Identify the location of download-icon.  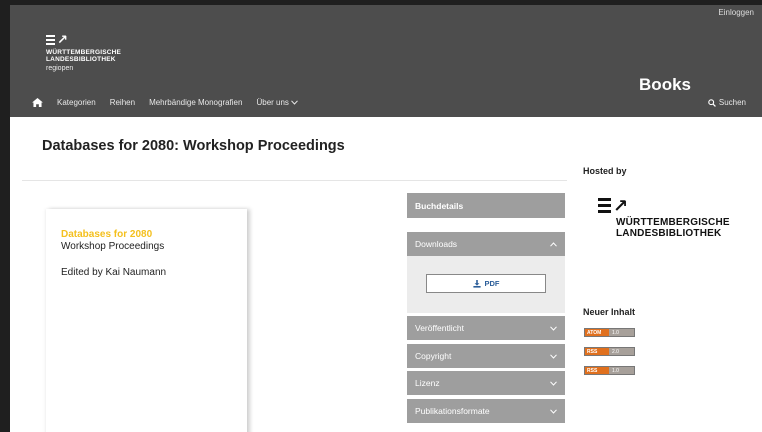
(476, 283).